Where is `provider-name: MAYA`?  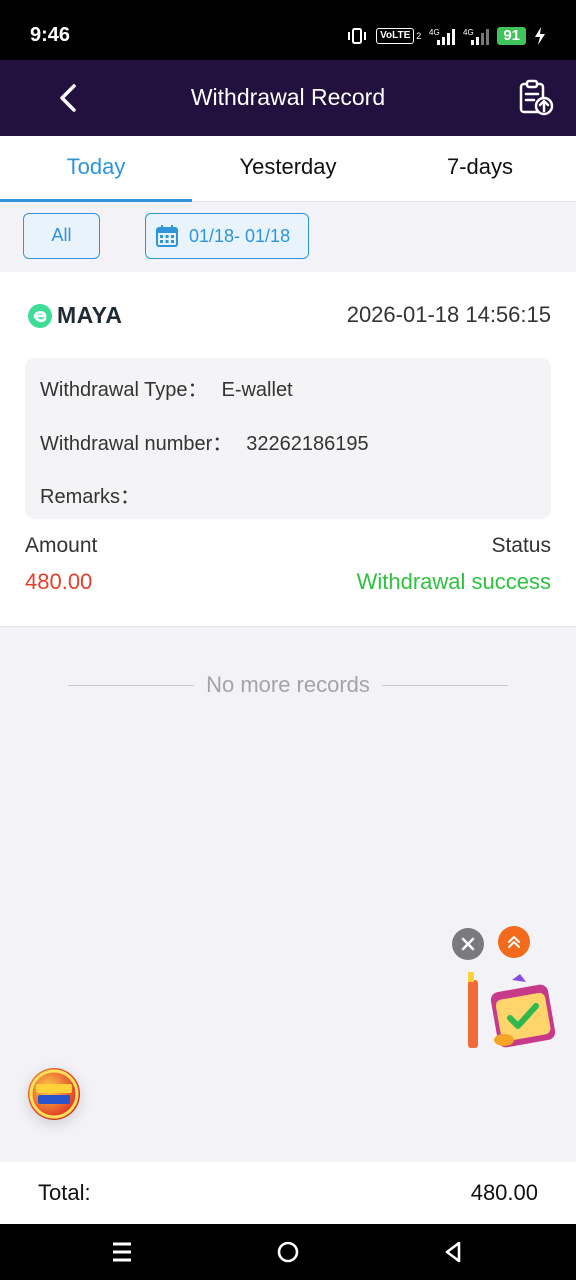
provider-name: MAYA is located at coordinates (90, 315).